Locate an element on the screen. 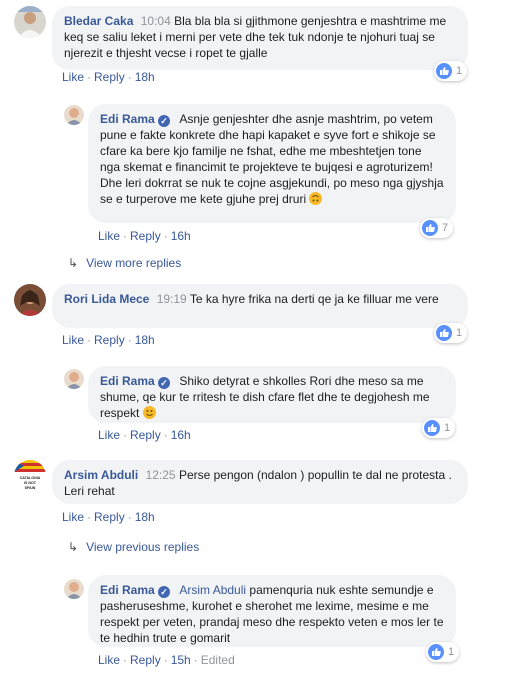 Image resolution: width=507 pixels, height=678 pixels. svg-text: SPAIN is located at coordinates (30, 488).